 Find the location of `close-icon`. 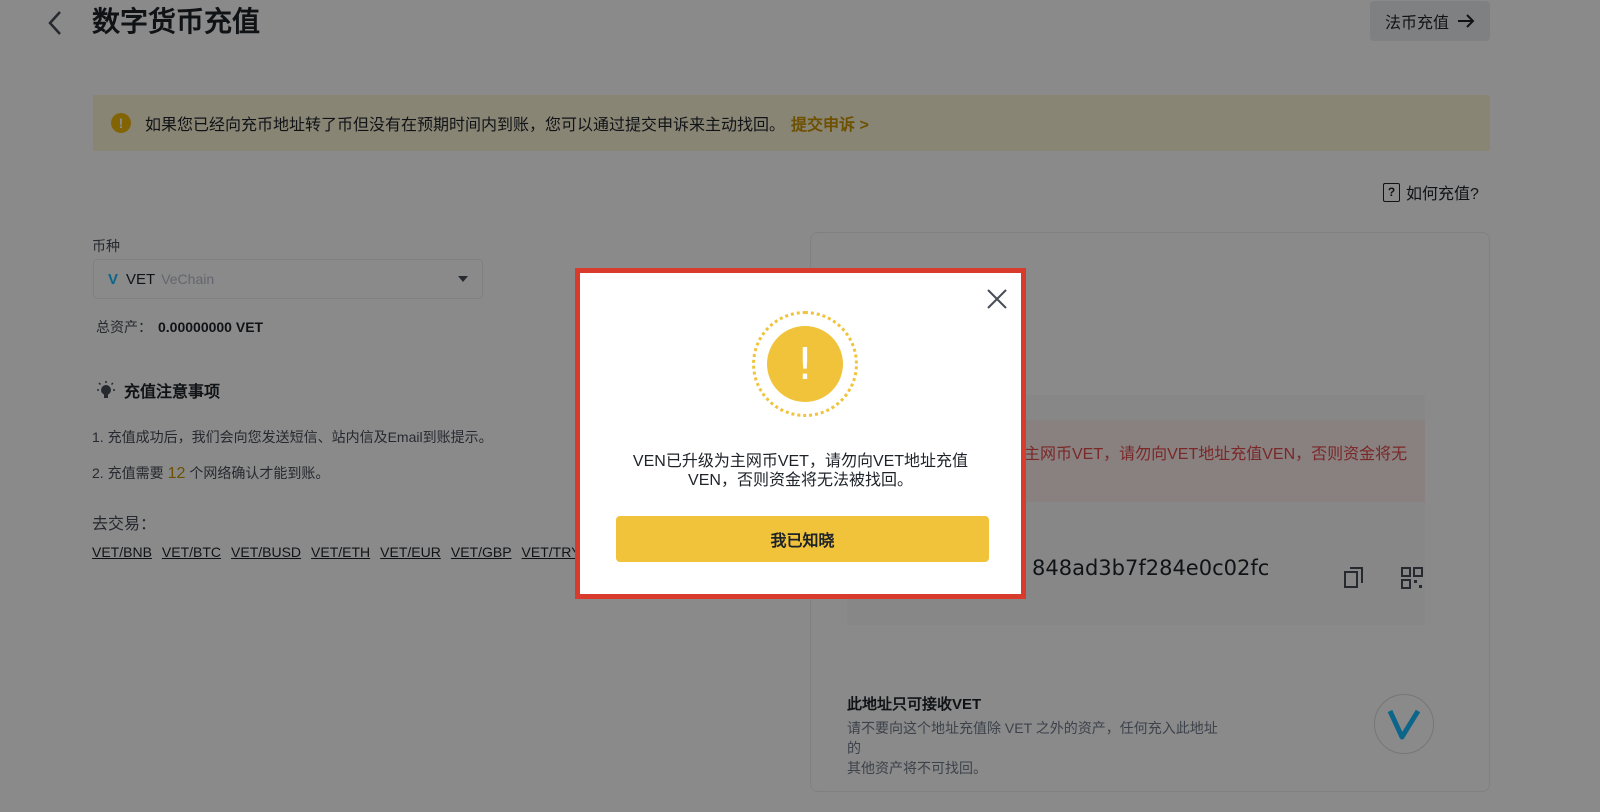

close-icon is located at coordinates (997, 299).